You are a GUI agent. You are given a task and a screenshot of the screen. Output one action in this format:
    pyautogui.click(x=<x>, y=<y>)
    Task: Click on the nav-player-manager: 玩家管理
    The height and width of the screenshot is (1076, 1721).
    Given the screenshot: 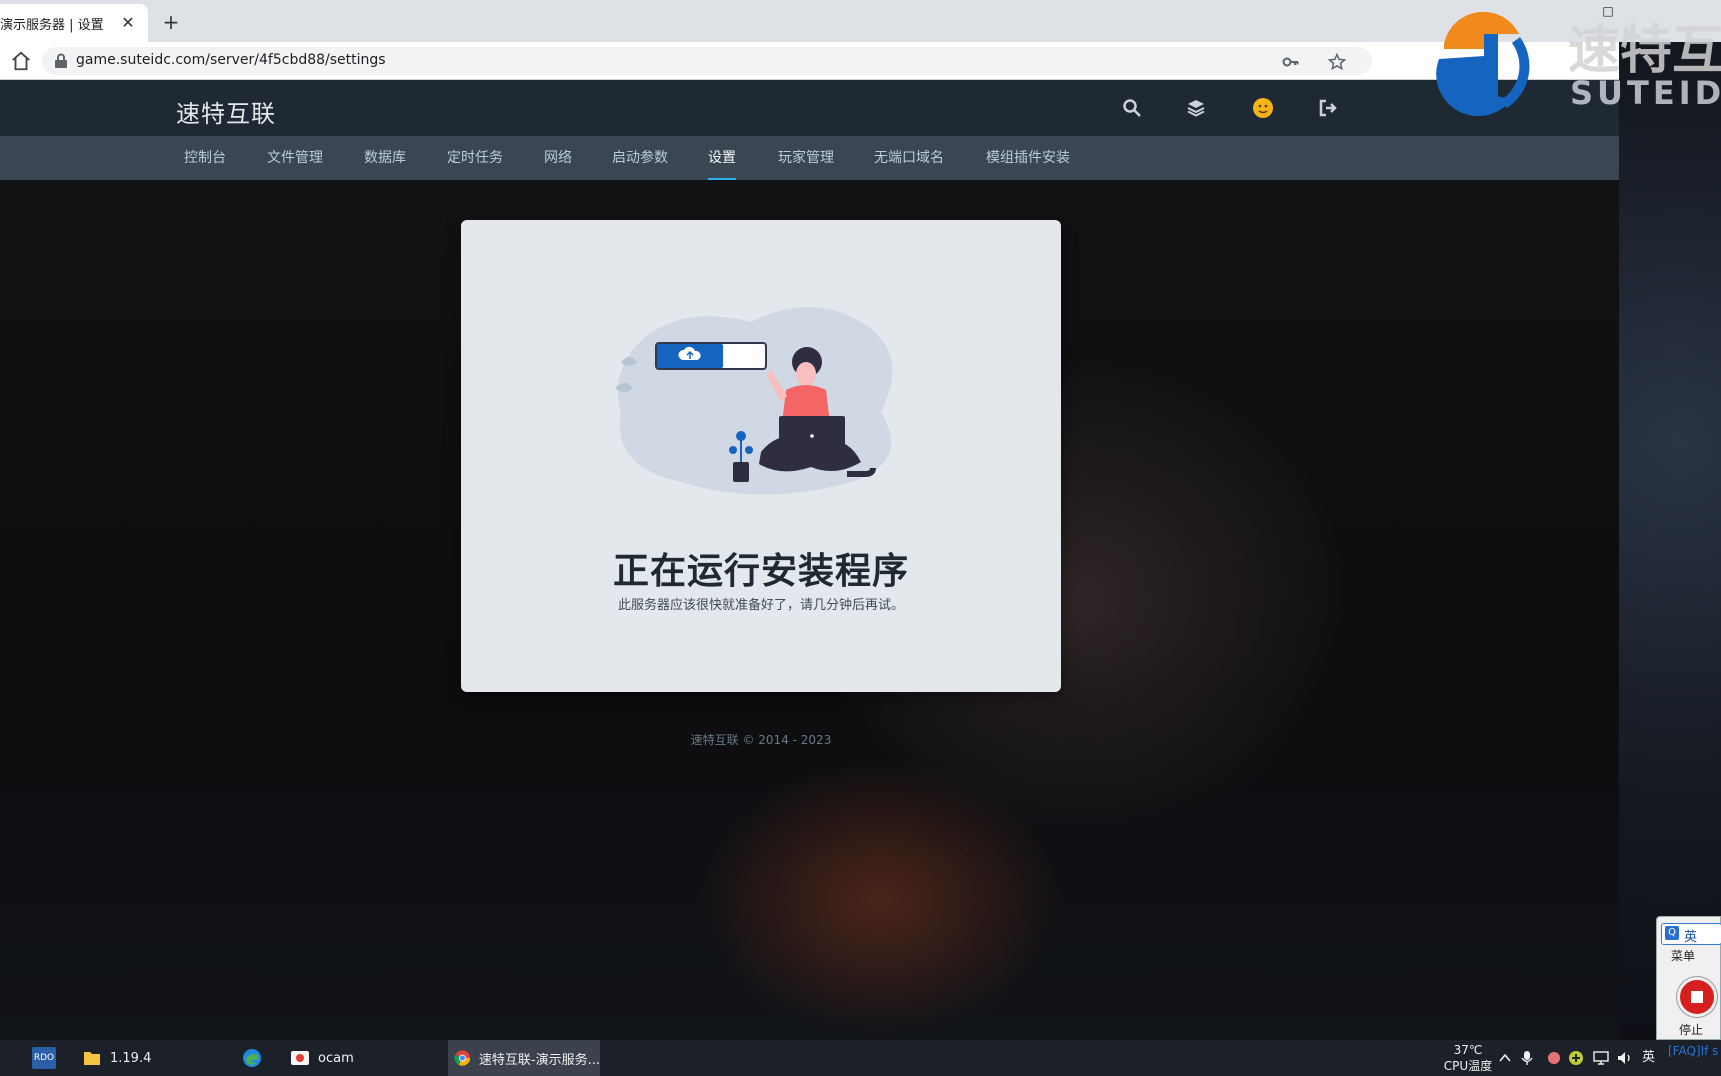 What is the action you would take?
    pyautogui.click(x=806, y=158)
    